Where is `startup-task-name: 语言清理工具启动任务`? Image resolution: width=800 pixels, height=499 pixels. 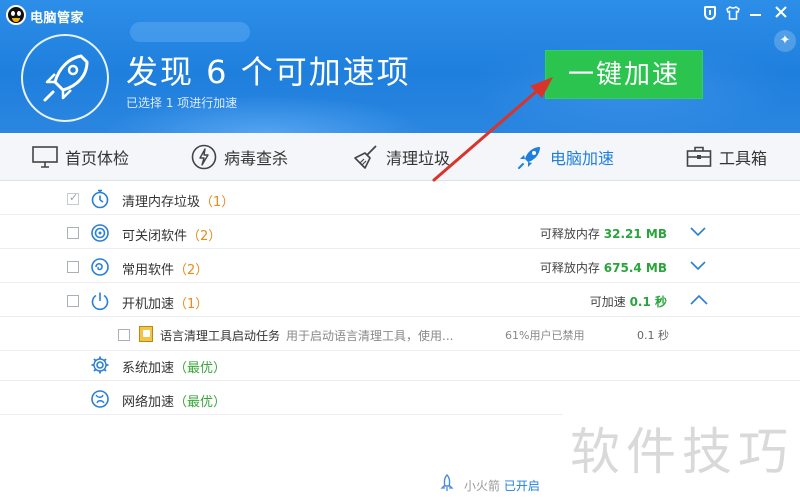 startup-task-name: 语言清理工具启动任务 is located at coordinates (220, 336).